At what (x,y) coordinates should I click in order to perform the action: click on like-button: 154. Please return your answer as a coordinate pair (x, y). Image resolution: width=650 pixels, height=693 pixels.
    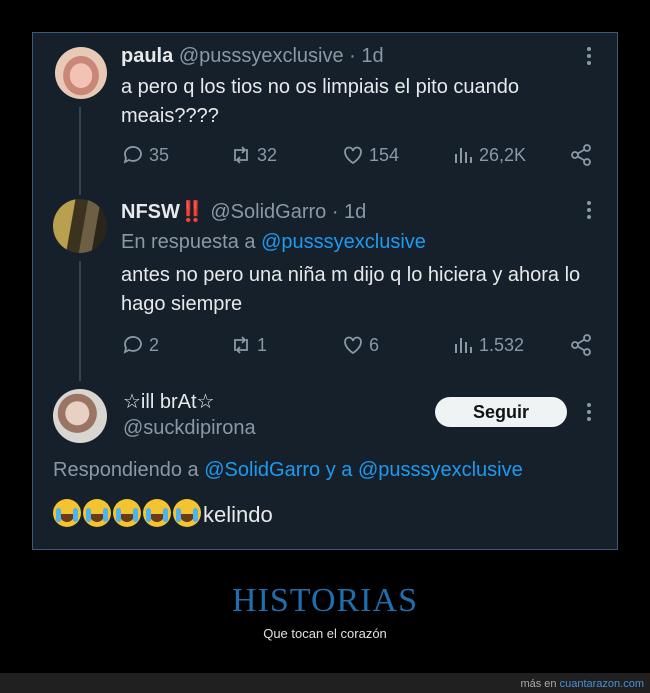
    Looking at the image, I should click on (370, 155).